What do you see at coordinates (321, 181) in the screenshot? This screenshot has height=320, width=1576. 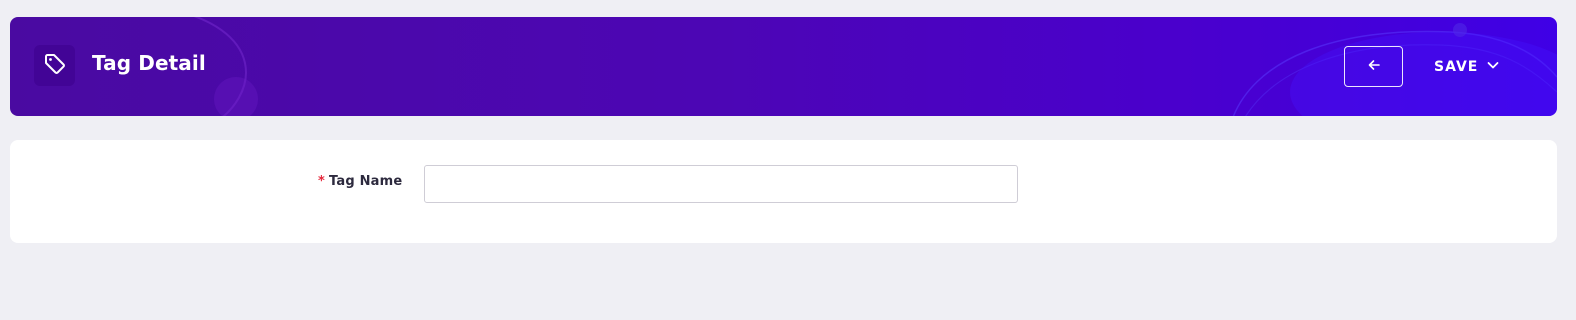 I see `required-marker: *` at bounding box center [321, 181].